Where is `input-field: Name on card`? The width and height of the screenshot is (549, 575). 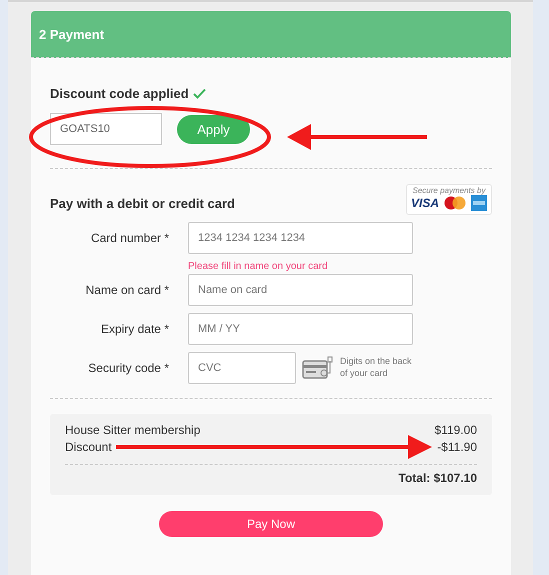 input-field: Name on card is located at coordinates (300, 290).